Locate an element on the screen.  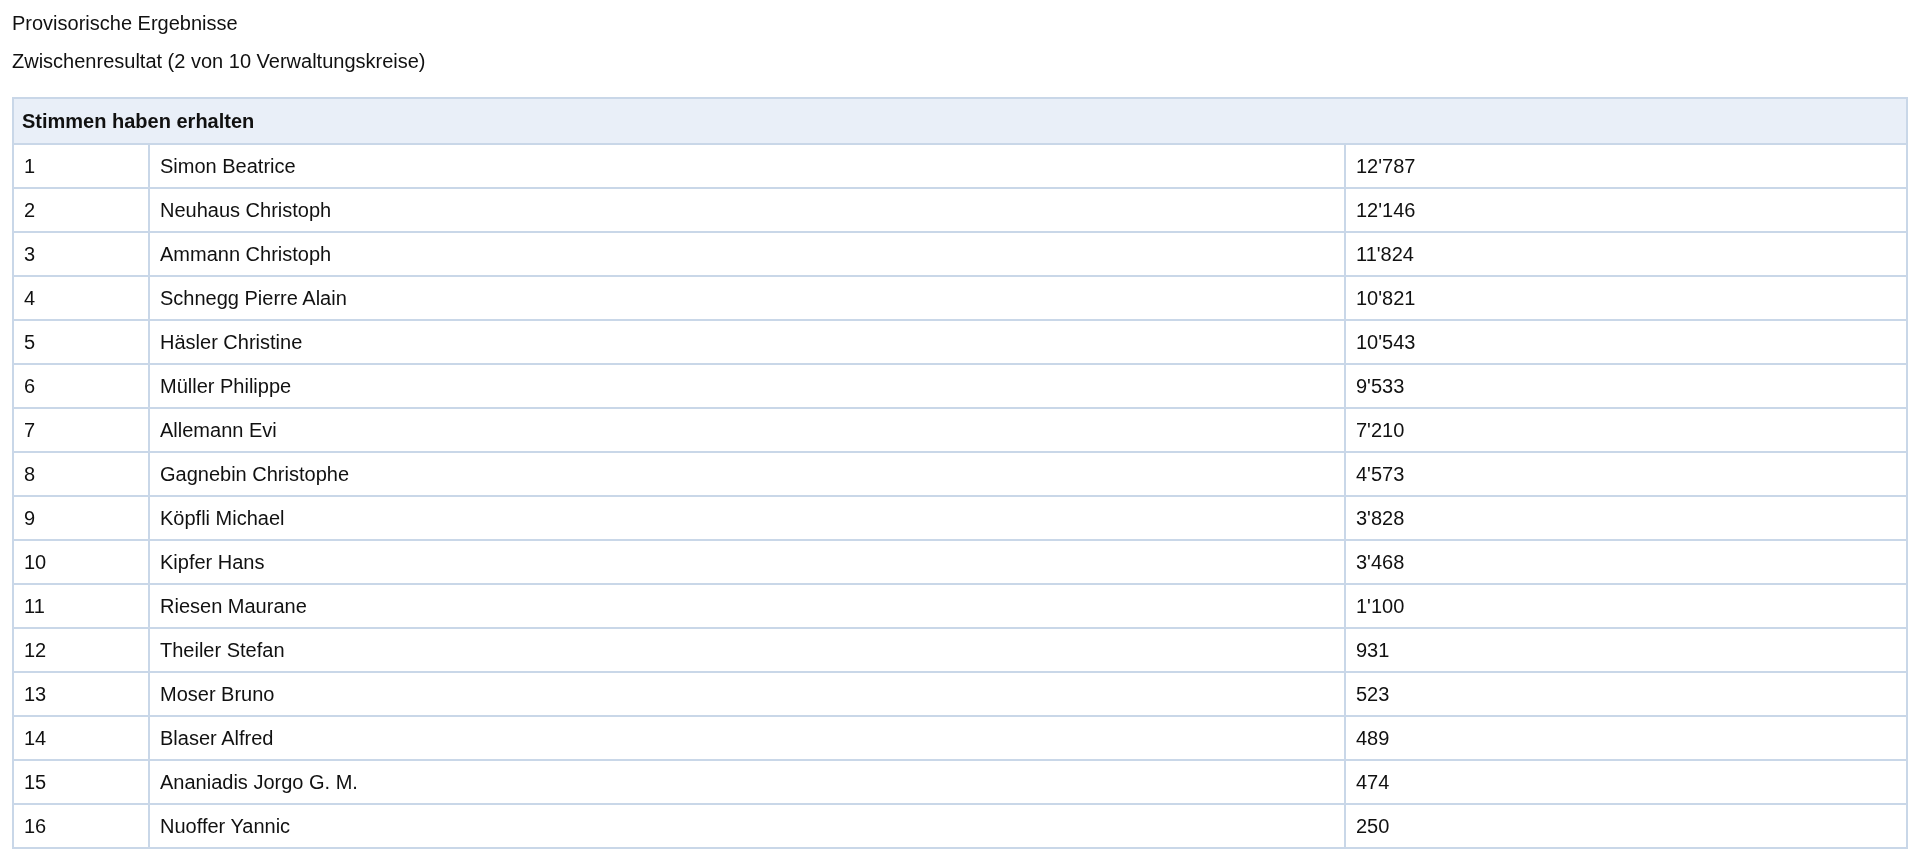
name-cell: Köpfli Michael is located at coordinates (747, 518).